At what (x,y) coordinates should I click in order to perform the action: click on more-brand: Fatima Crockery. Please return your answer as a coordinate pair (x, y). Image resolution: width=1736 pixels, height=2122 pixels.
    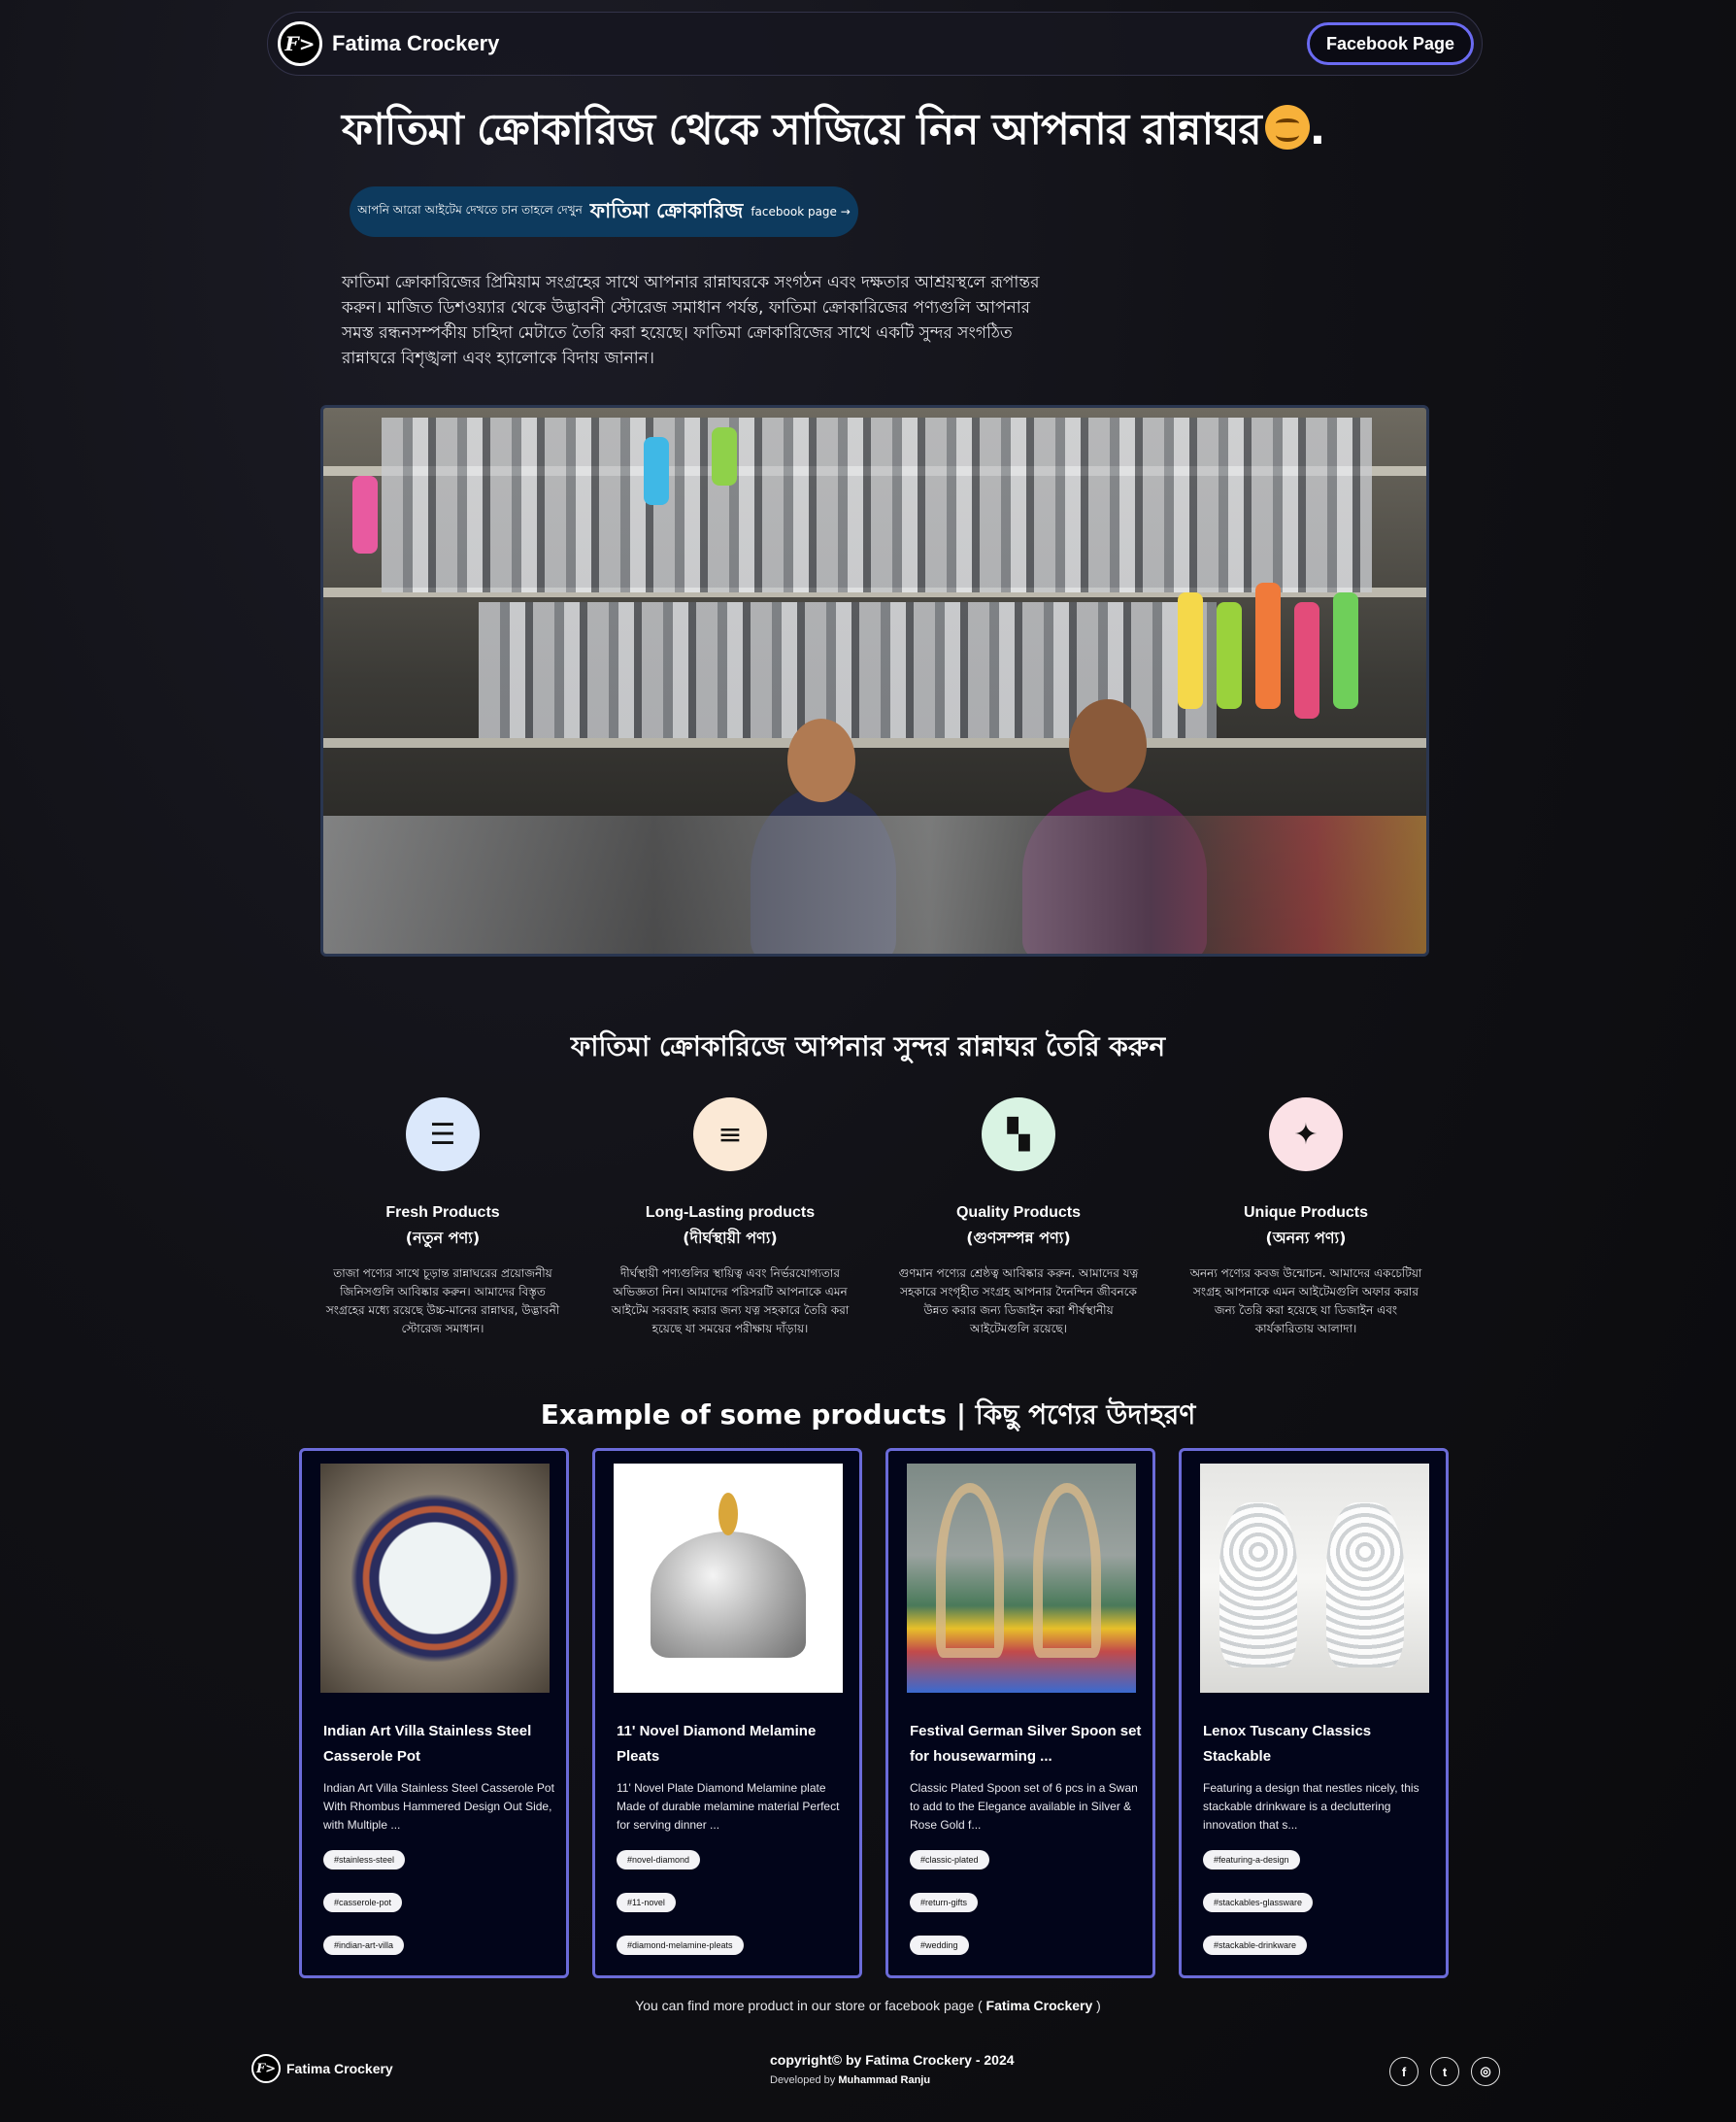
    Looking at the image, I should click on (1039, 2006).